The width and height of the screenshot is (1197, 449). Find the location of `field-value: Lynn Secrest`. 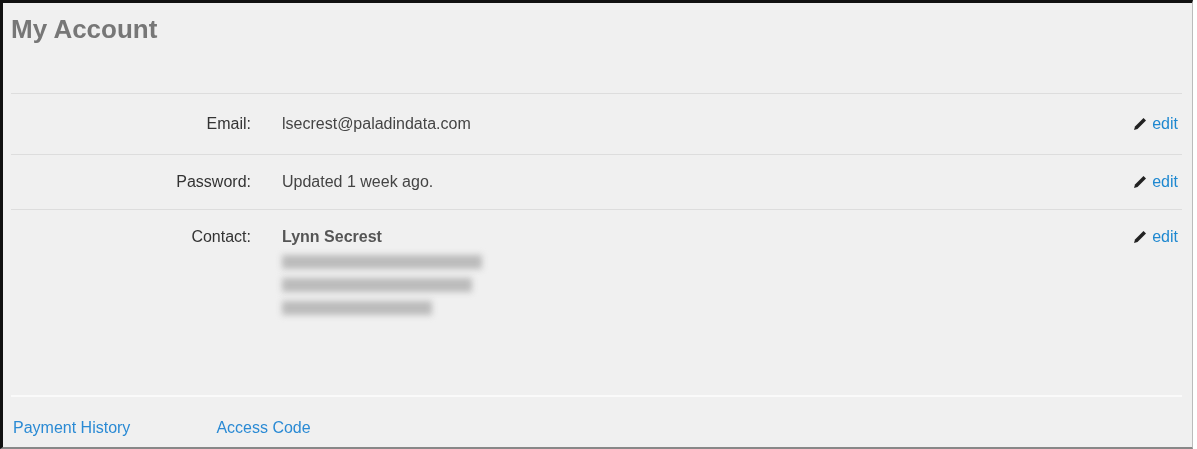

field-value: Lynn Secrest is located at coordinates (332, 237).